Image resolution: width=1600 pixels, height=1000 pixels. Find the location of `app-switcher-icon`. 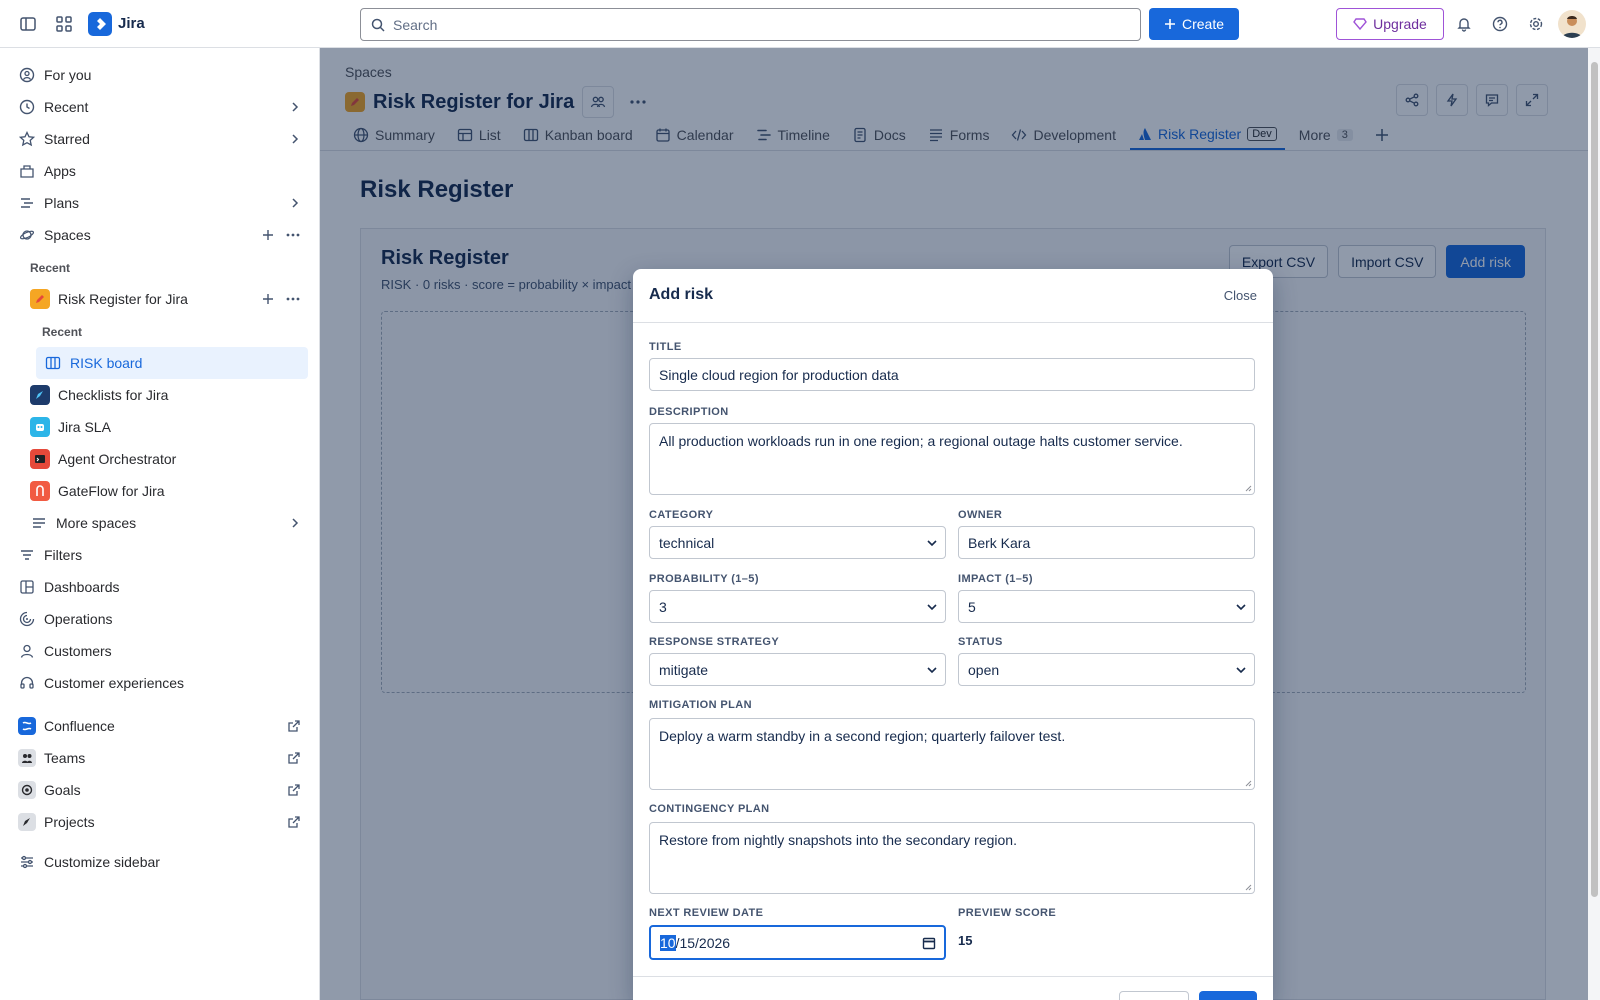

app-switcher-icon is located at coordinates (64, 24).